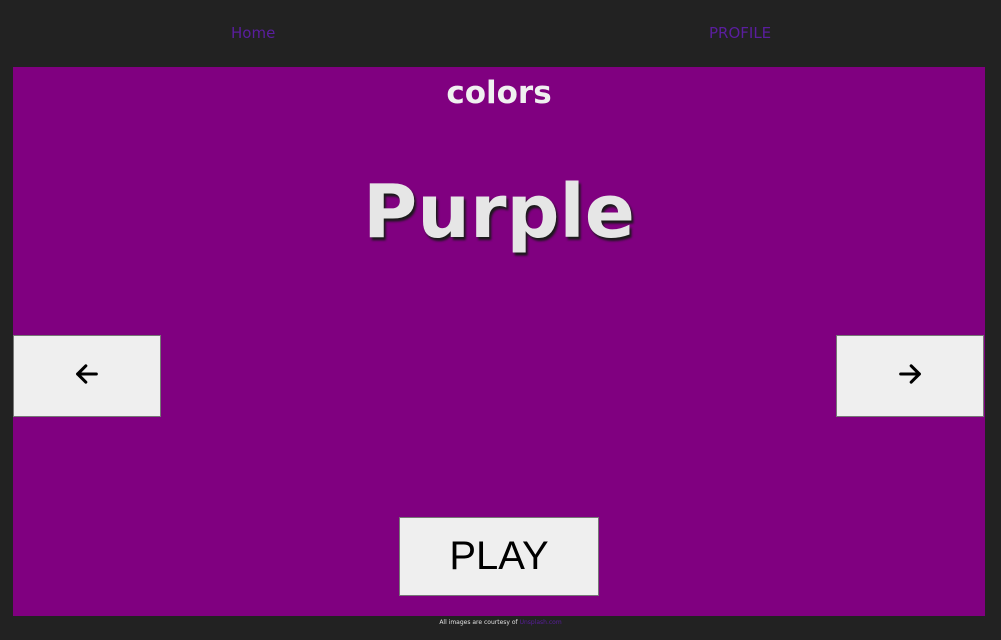 The width and height of the screenshot is (1001, 640). I want to click on footer-text: All images are courtesy of, so click(478, 622).